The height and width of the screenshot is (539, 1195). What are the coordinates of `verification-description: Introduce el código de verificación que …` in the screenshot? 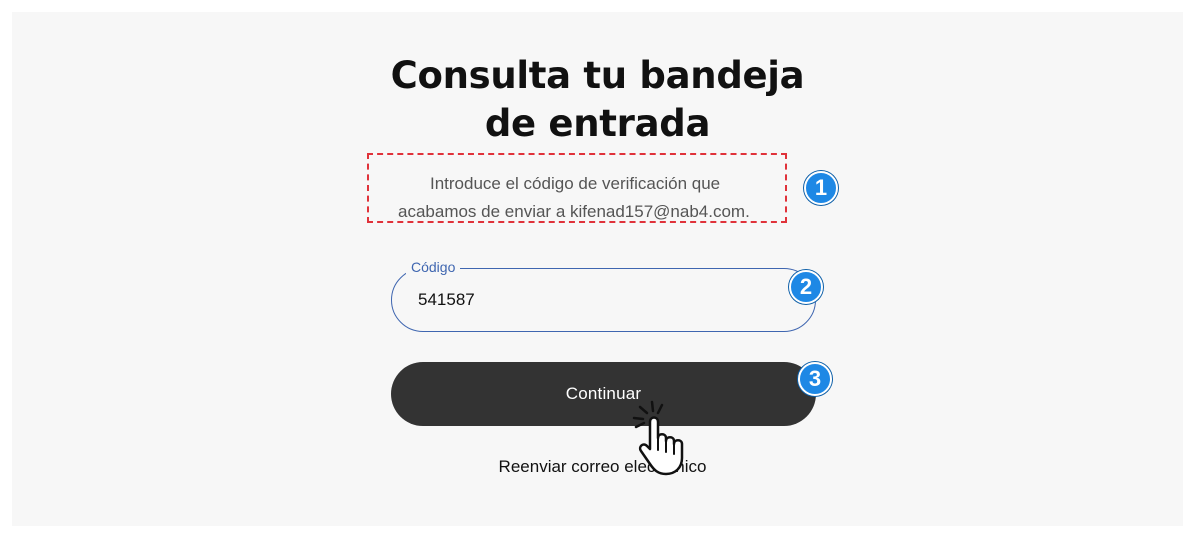 It's located at (610, 198).